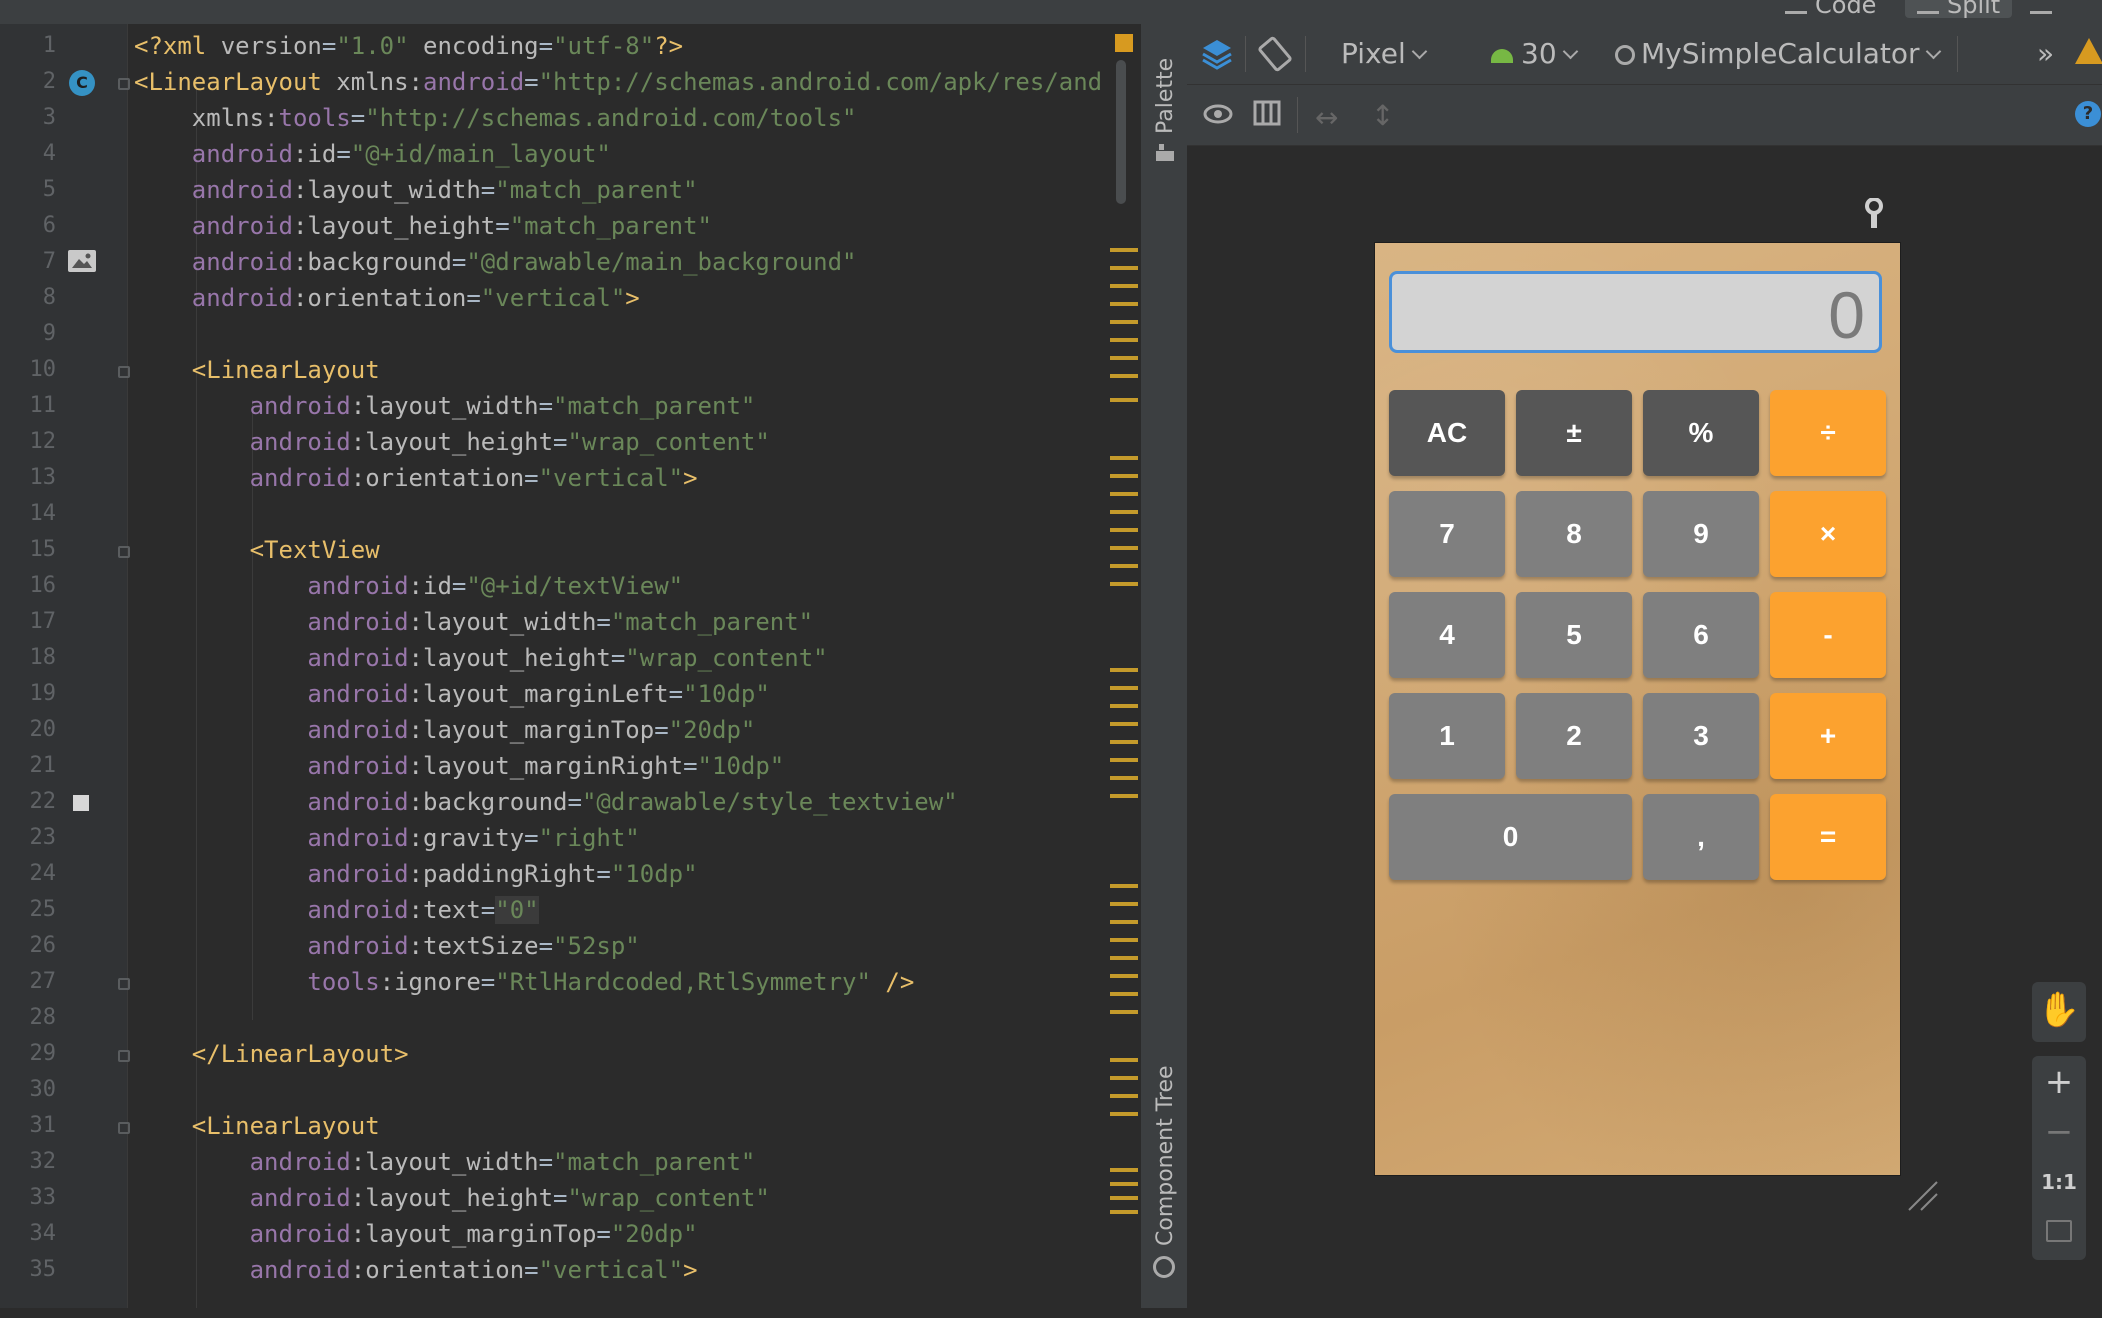 The image size is (2102, 1318). Describe the element at coordinates (1326, 117) in the screenshot. I see `horizontal-resize-icon: ↔` at that location.